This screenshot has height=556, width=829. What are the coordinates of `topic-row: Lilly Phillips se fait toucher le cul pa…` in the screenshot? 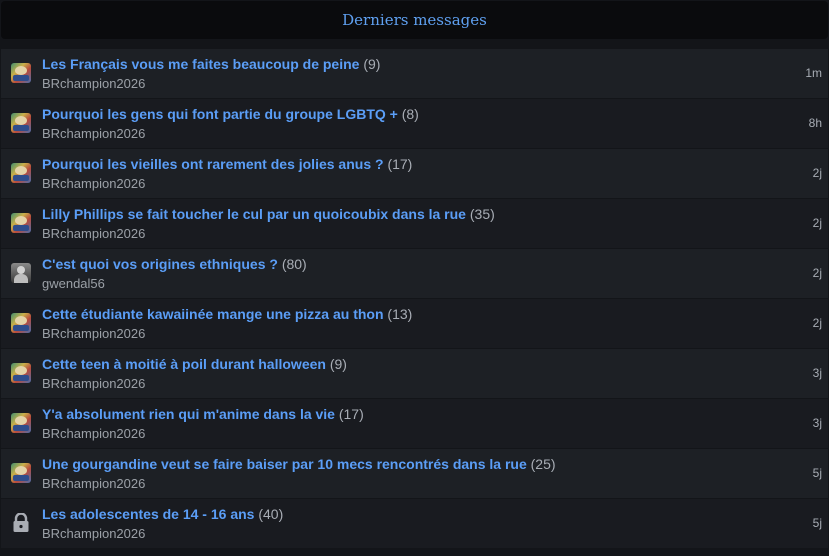 It's located at (414, 223).